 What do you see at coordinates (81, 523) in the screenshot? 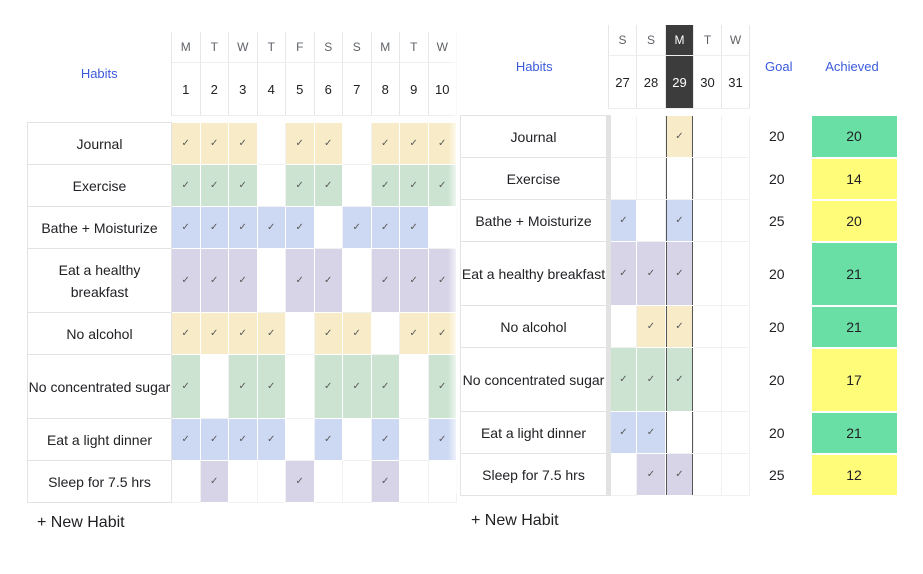
I see `new-habit-button-left: + New Habit` at bounding box center [81, 523].